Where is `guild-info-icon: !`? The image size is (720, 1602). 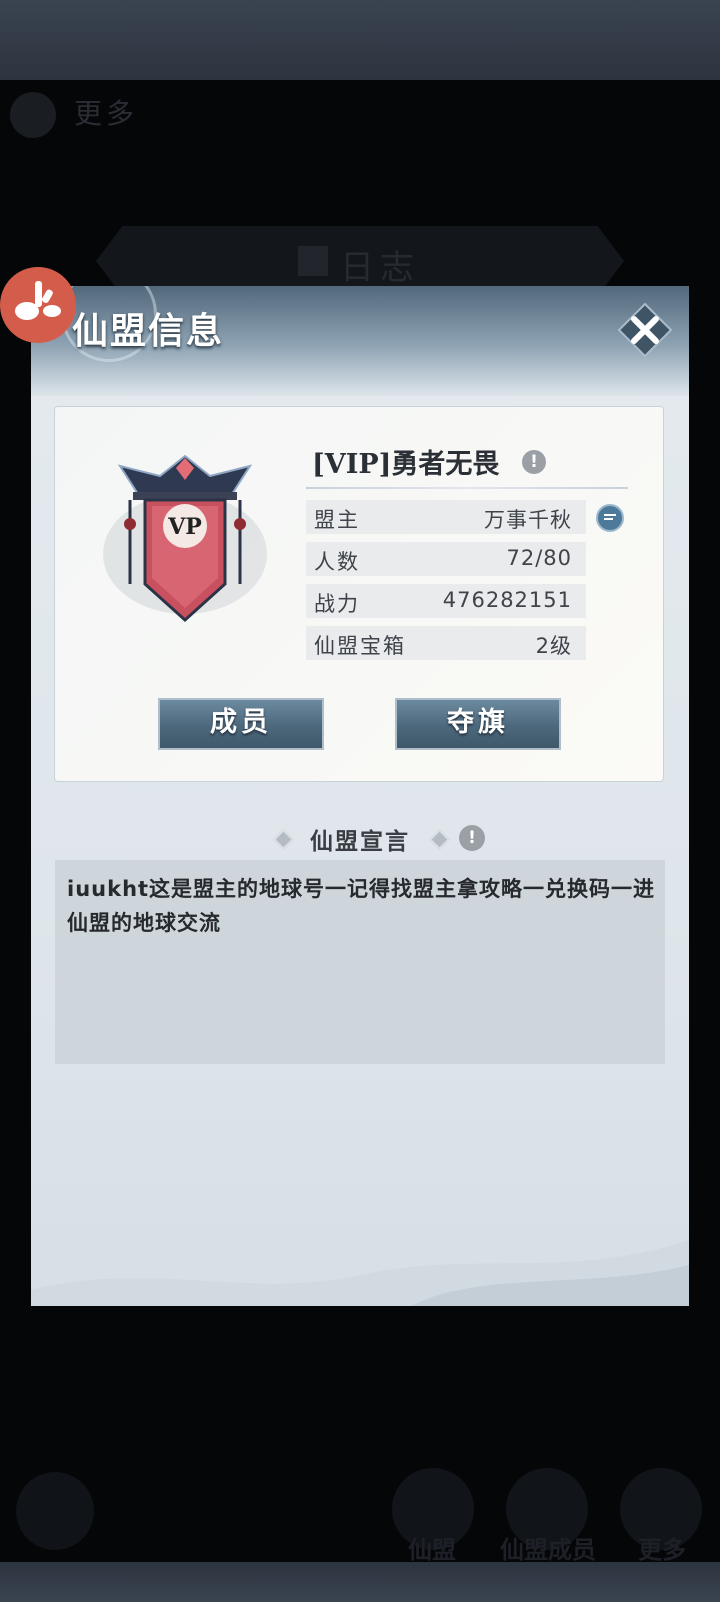
guild-info-icon: ! is located at coordinates (534, 462).